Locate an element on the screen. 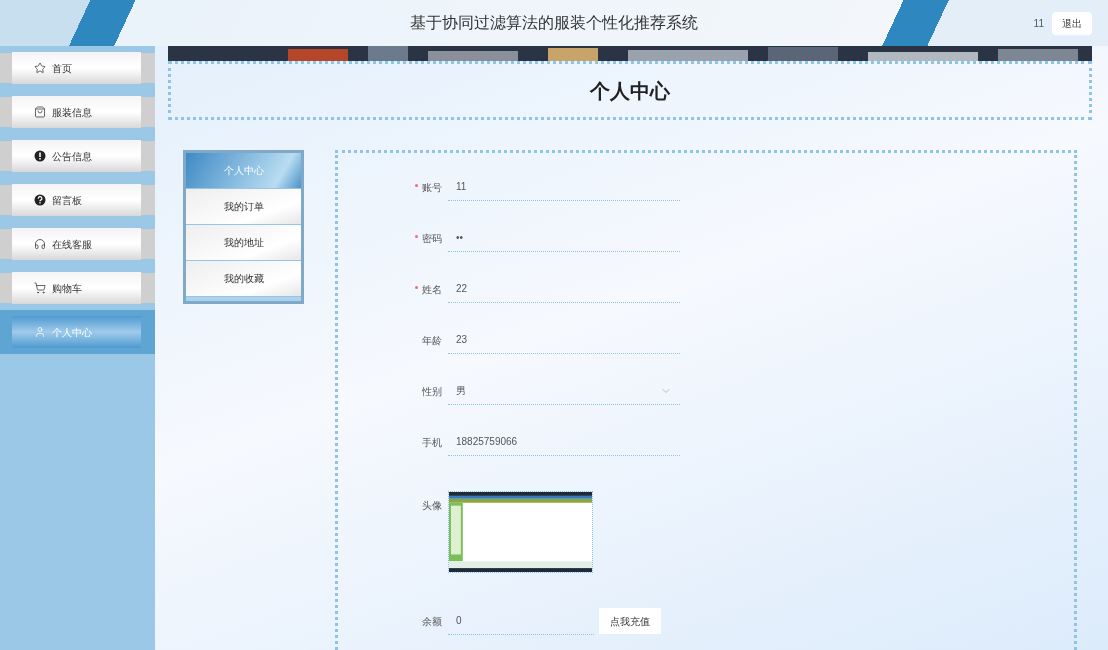 This screenshot has height=650, width=1108. submenu-tab: 我的地址 is located at coordinates (243, 243).